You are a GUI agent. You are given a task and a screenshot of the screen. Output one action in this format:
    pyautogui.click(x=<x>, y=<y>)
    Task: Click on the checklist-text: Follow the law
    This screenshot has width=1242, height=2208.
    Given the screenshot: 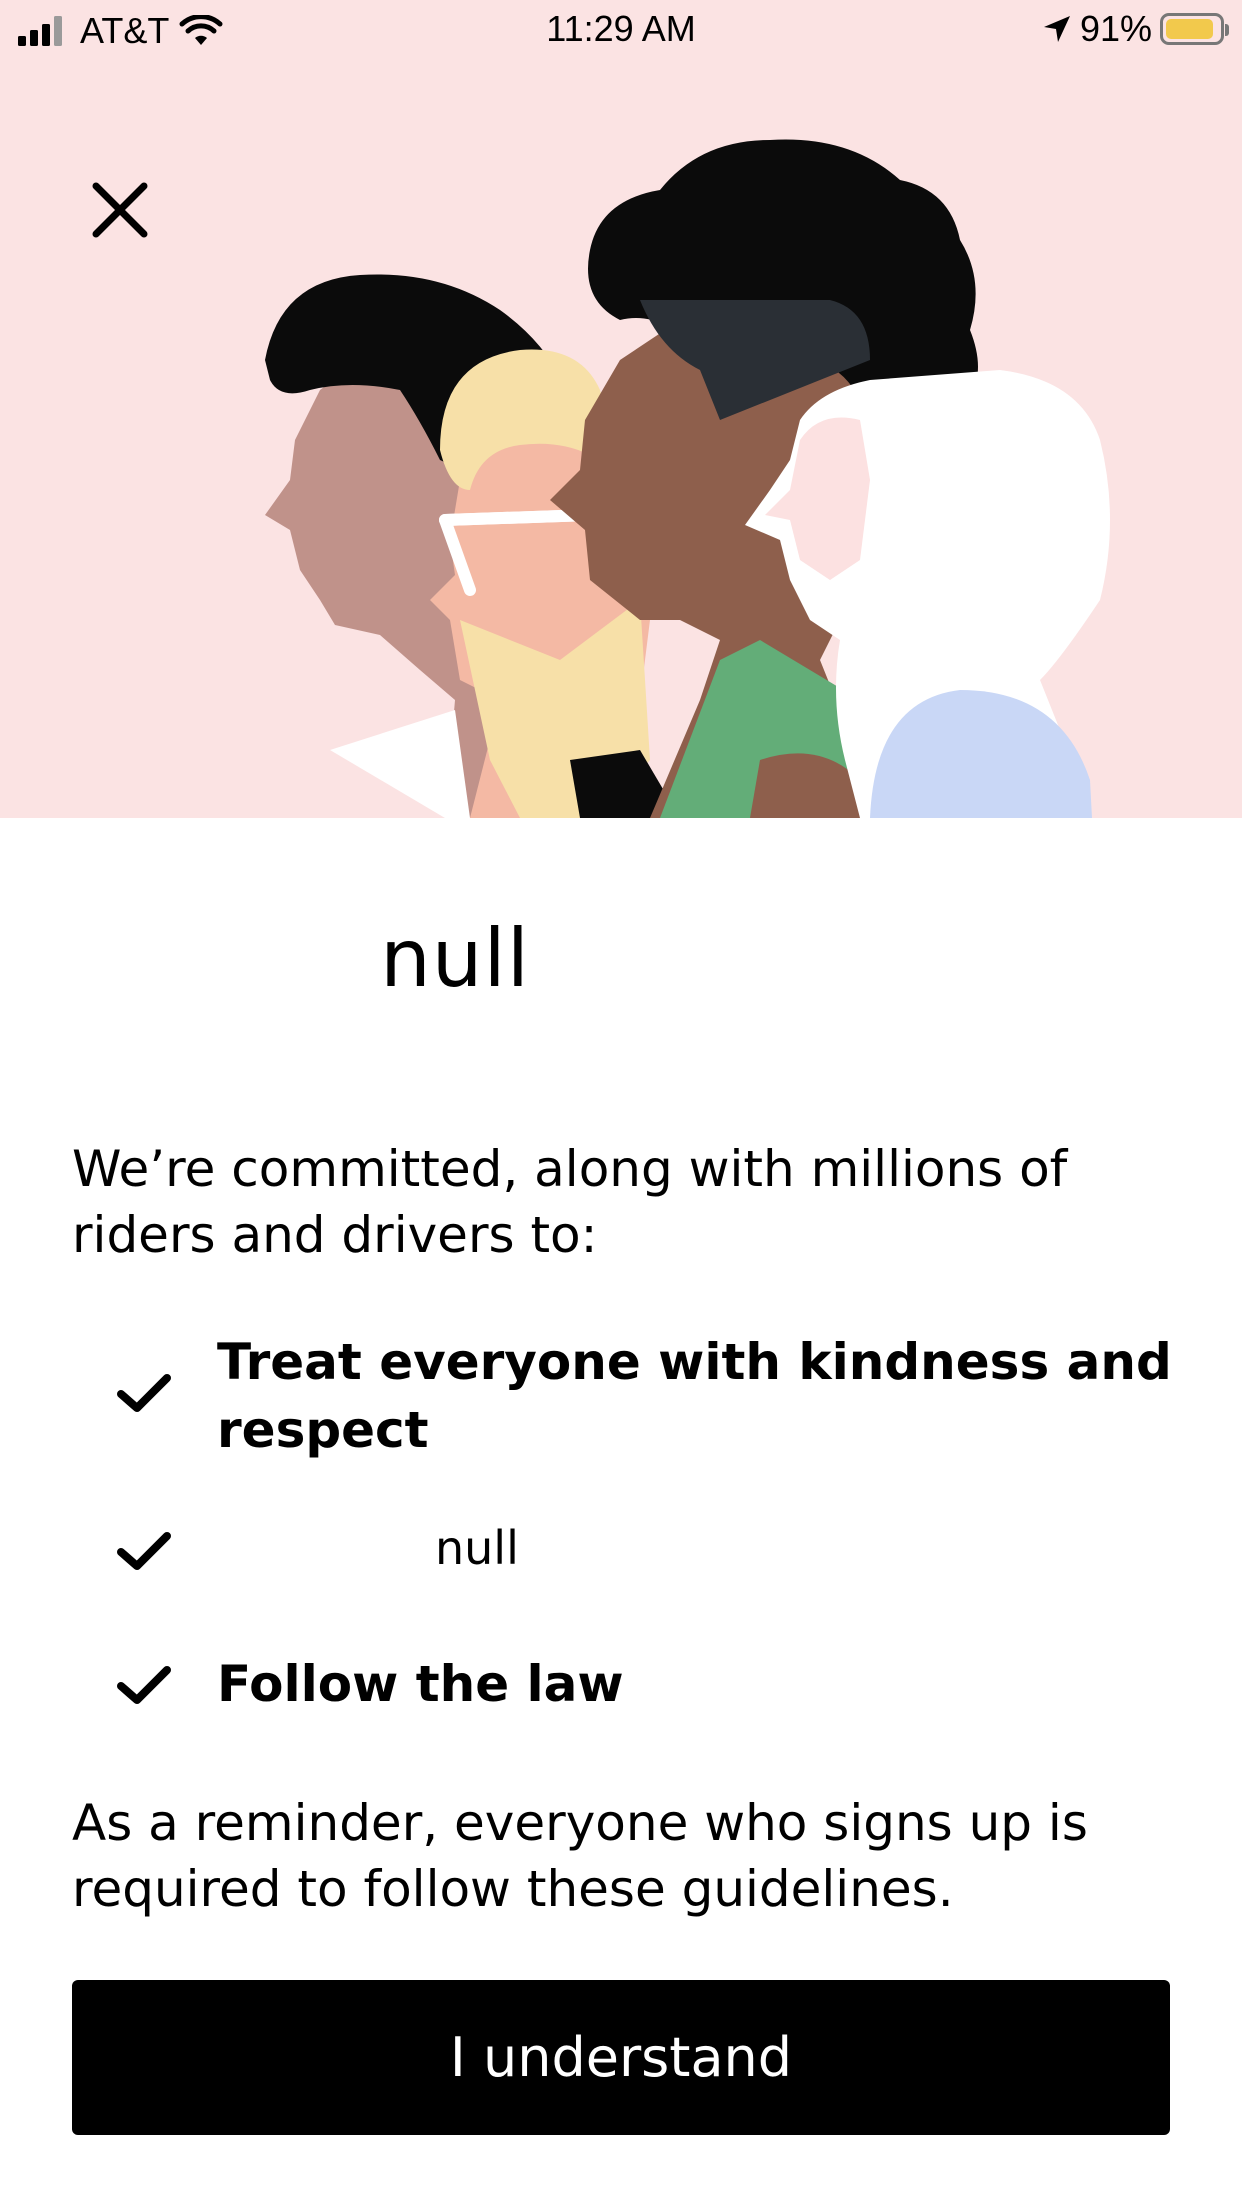 What is the action you would take?
    pyautogui.click(x=420, y=1684)
    